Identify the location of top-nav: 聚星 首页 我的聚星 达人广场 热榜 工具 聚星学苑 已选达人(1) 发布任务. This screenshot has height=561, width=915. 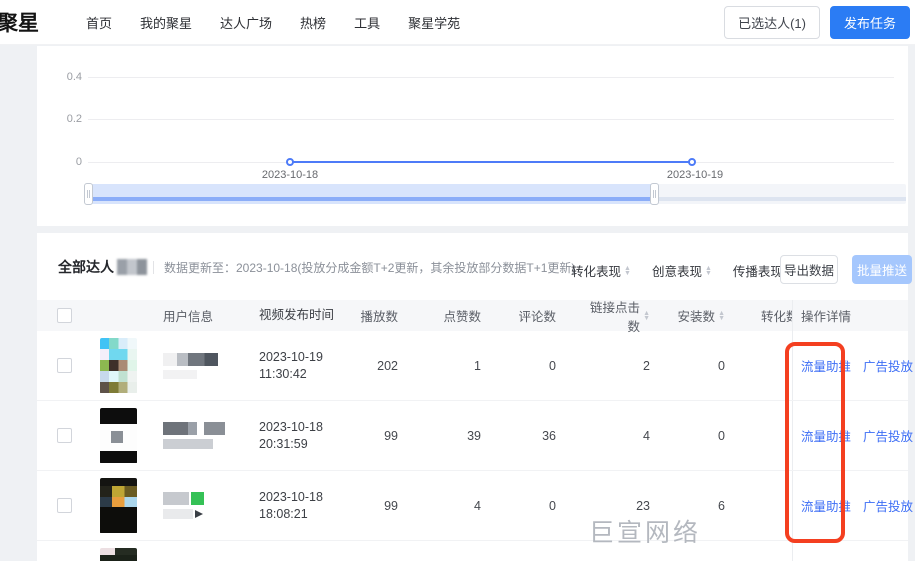
(457, 22).